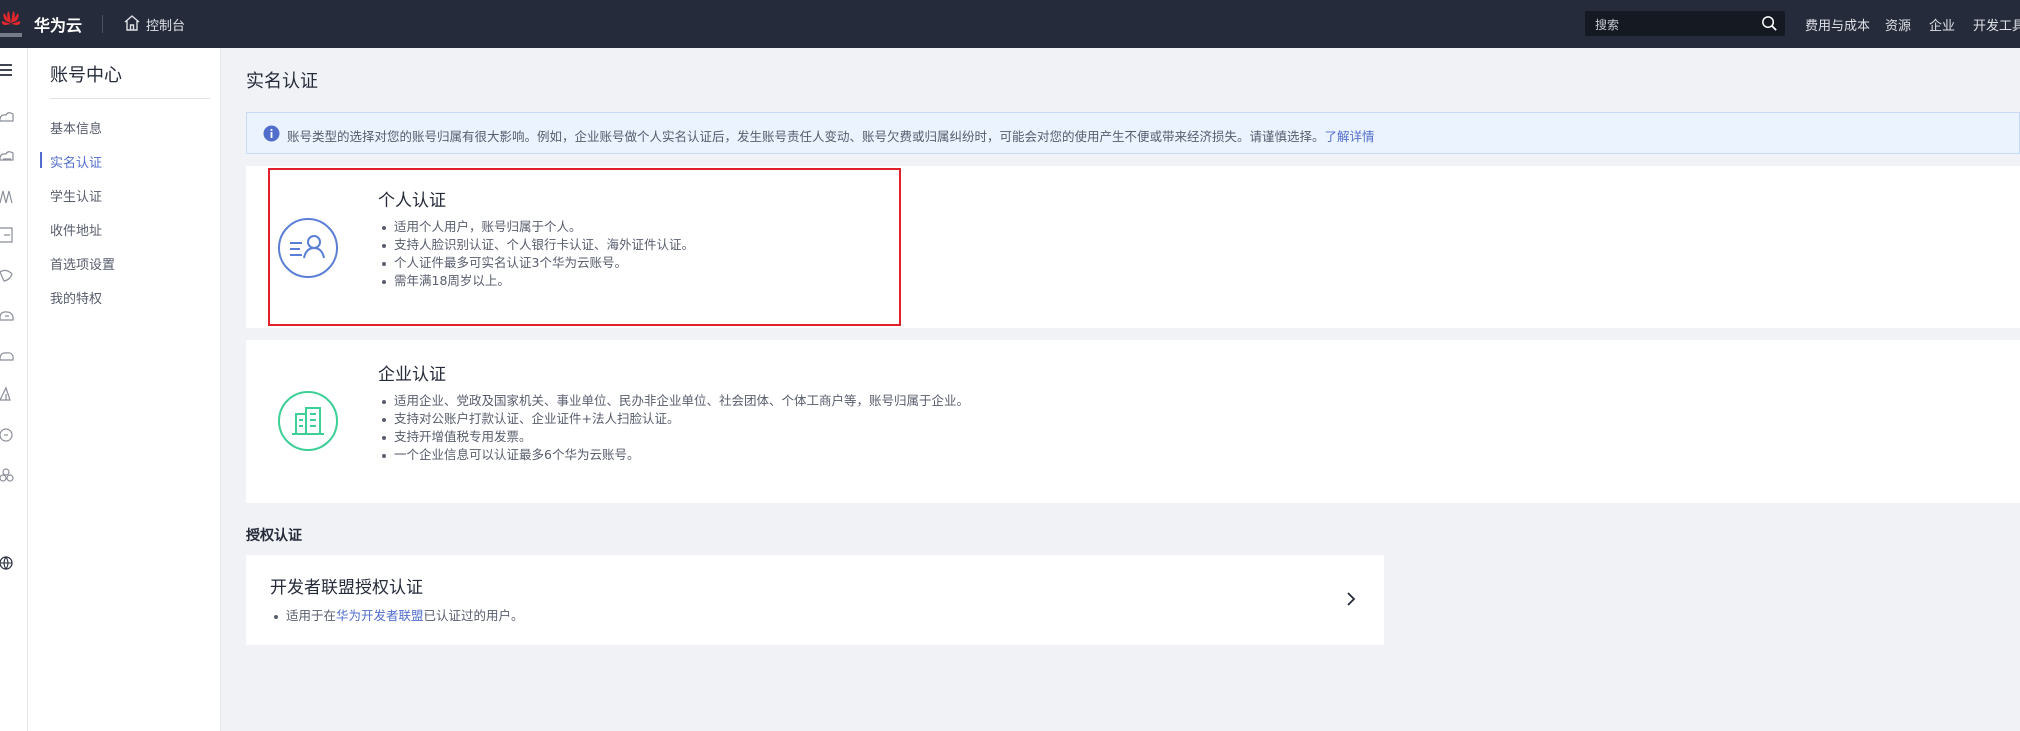 The height and width of the screenshot is (731, 2020). Describe the element at coordinates (282, 81) in the screenshot. I see `page-title: 实名认证` at that location.